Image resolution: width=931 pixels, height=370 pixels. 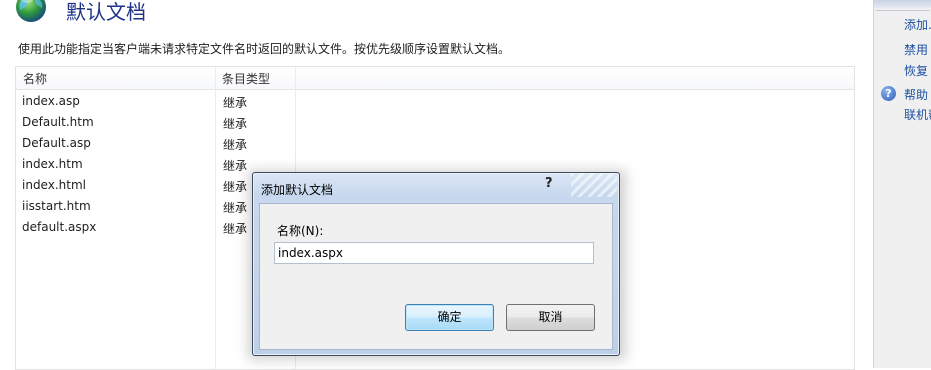 What do you see at coordinates (106, 12) in the screenshot?
I see `page-title: 默认文档` at bounding box center [106, 12].